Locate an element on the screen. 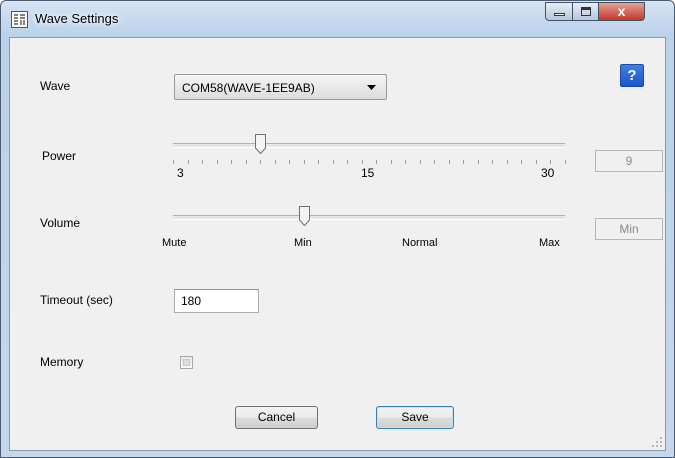 The image size is (675, 458). close-icon: x is located at coordinates (621, 11).